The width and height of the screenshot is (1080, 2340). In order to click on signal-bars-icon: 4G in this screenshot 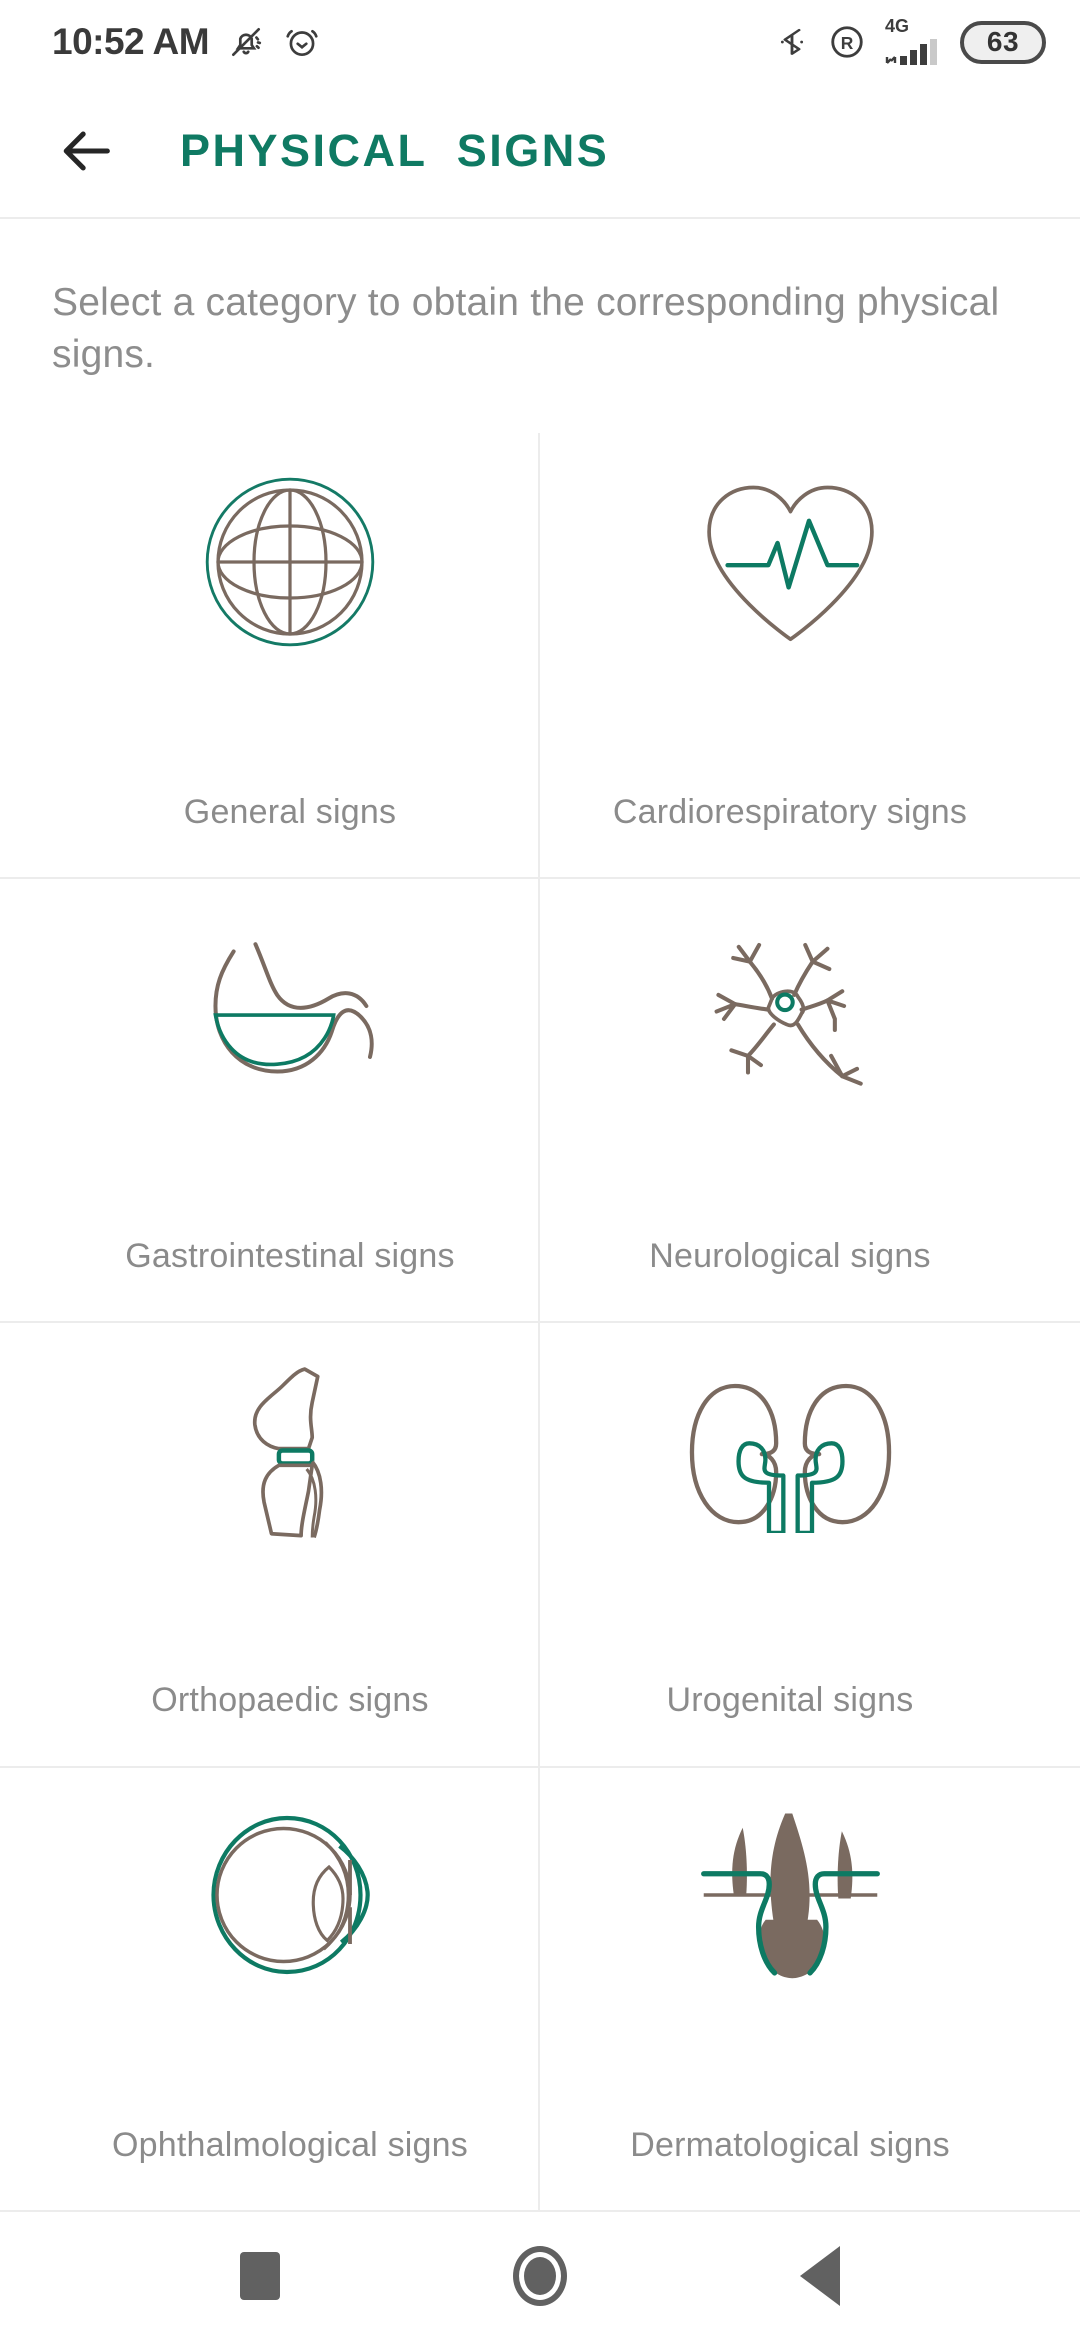, I will do `click(913, 42)`.